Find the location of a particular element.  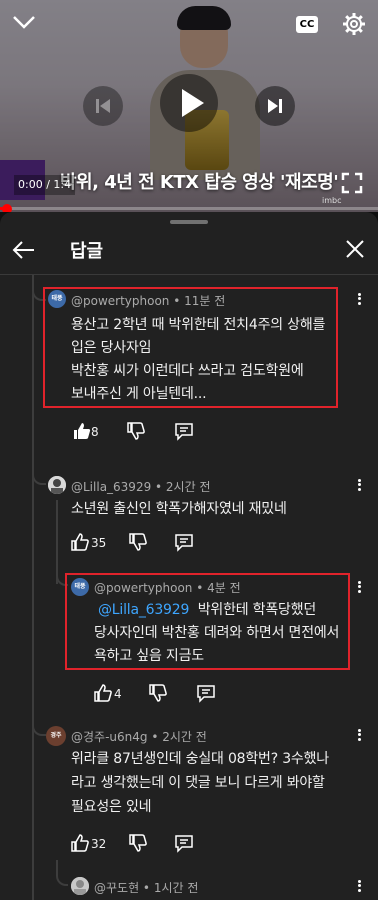

progress-bar is located at coordinates (189, 208).